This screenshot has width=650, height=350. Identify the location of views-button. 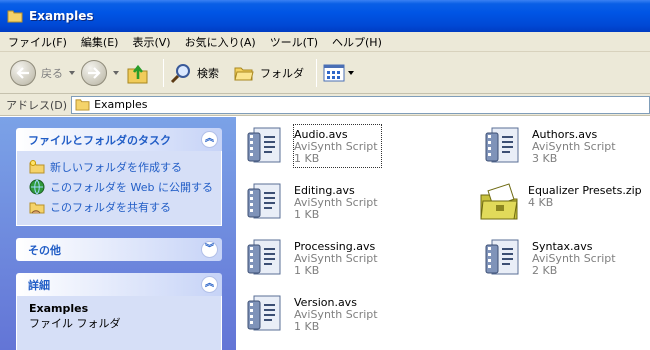
(338, 73).